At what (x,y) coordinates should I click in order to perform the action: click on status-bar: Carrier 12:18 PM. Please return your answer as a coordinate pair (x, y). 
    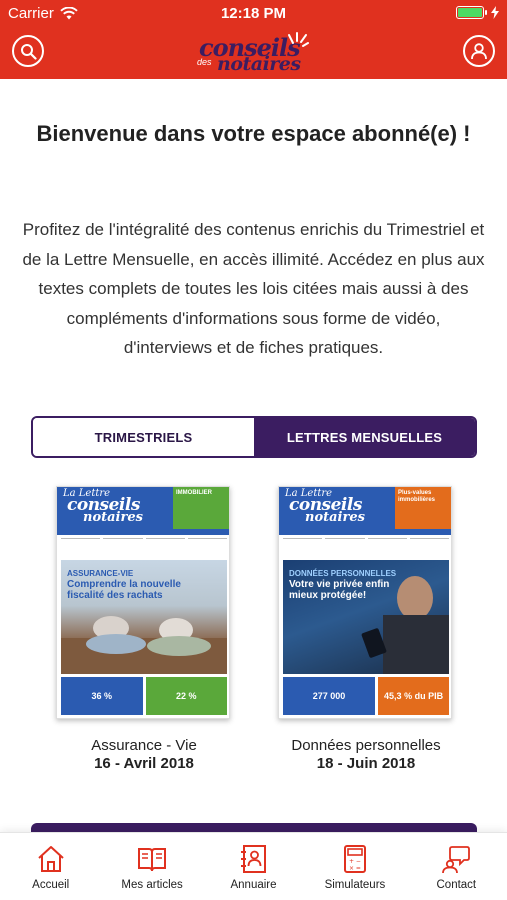
    Looking at the image, I should click on (253, 13).